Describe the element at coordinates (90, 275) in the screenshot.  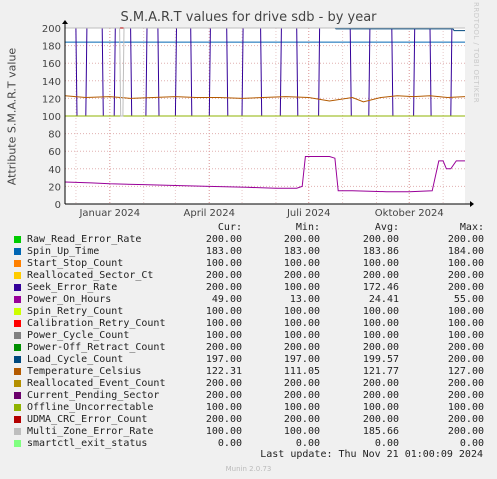
I see `legend-name: Reallocated_Sector_Ct` at that location.